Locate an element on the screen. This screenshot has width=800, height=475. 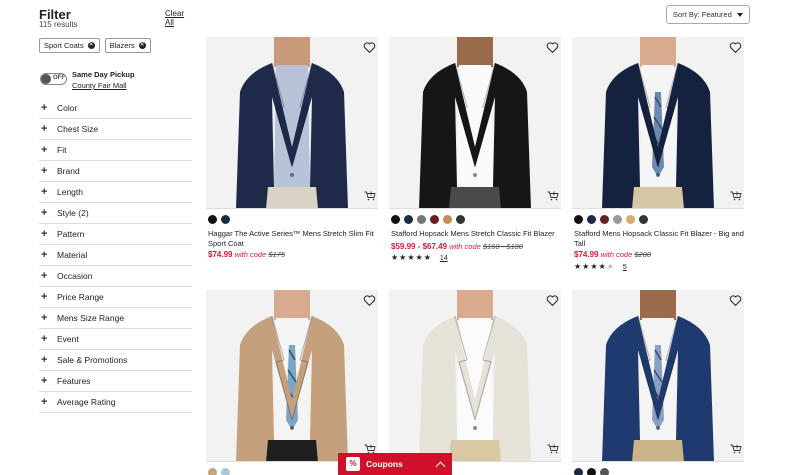
clear-all-link: Clear All is located at coordinates (178, 18).